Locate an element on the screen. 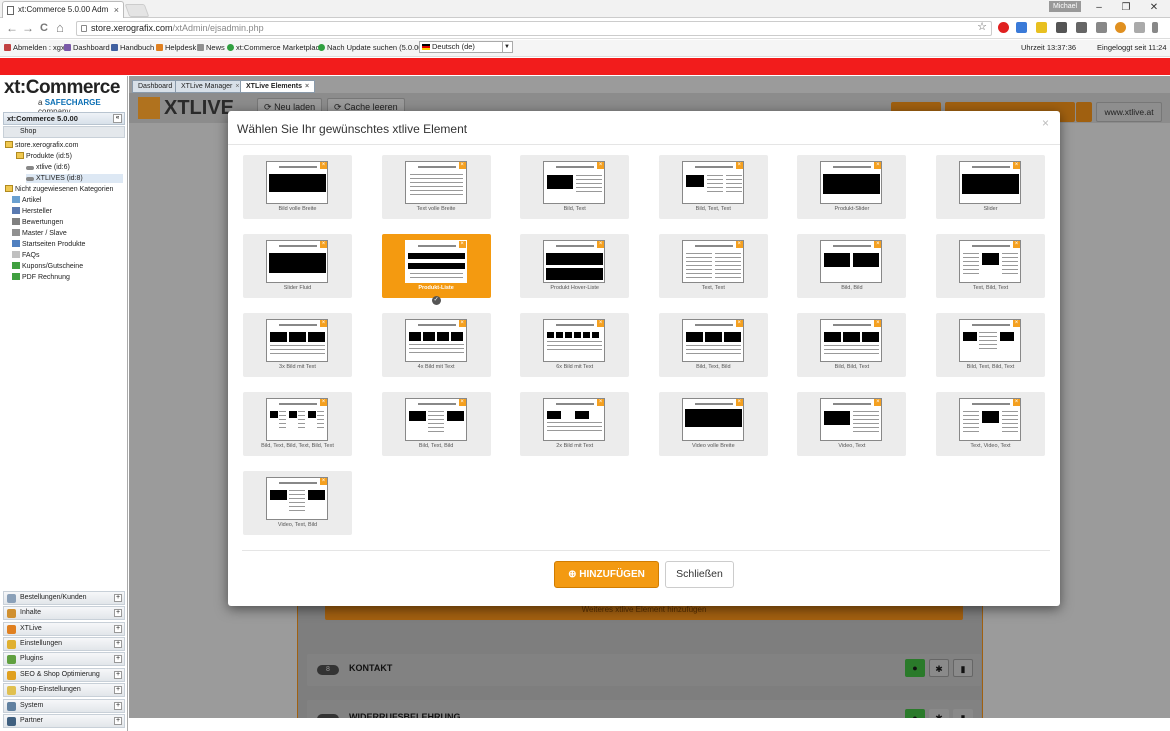 This screenshot has width=1170, height=731. menu-icon is located at coordinates (1155, 27).